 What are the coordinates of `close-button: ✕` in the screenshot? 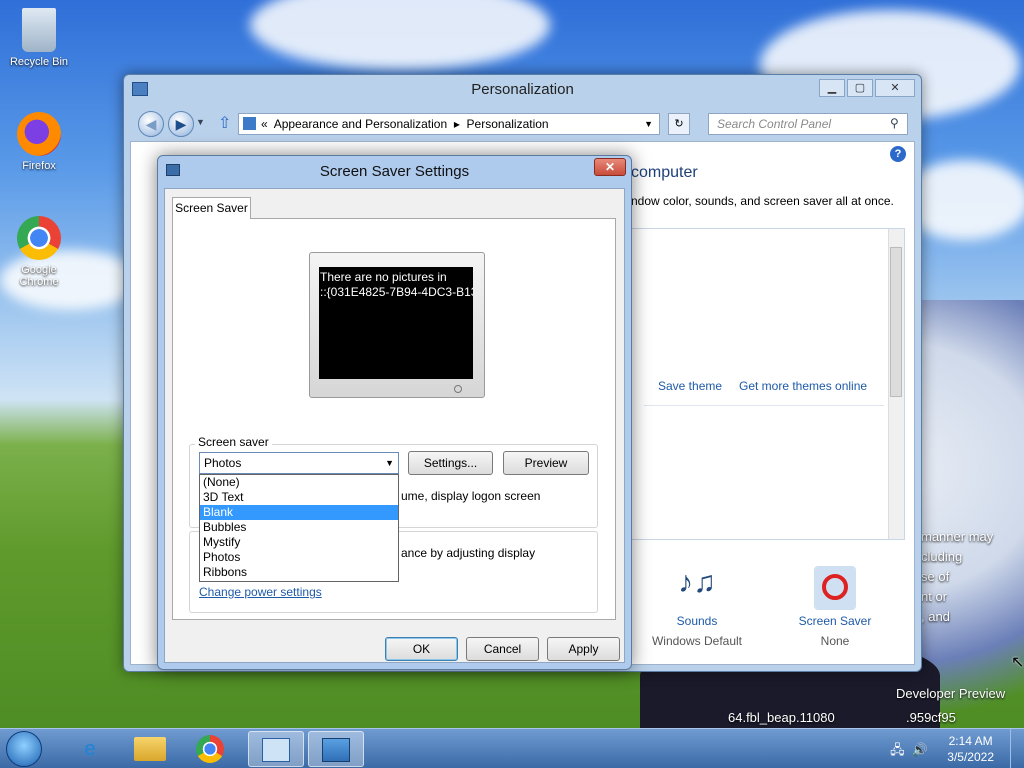 It's located at (895, 88).